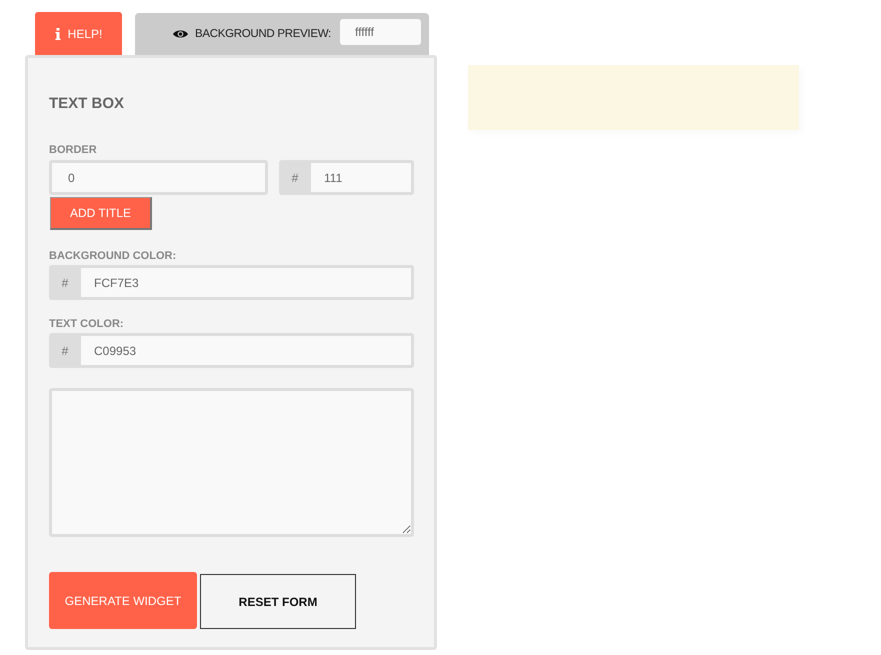  Describe the element at coordinates (158, 177) in the screenshot. I see `border-width-field: 0` at that location.